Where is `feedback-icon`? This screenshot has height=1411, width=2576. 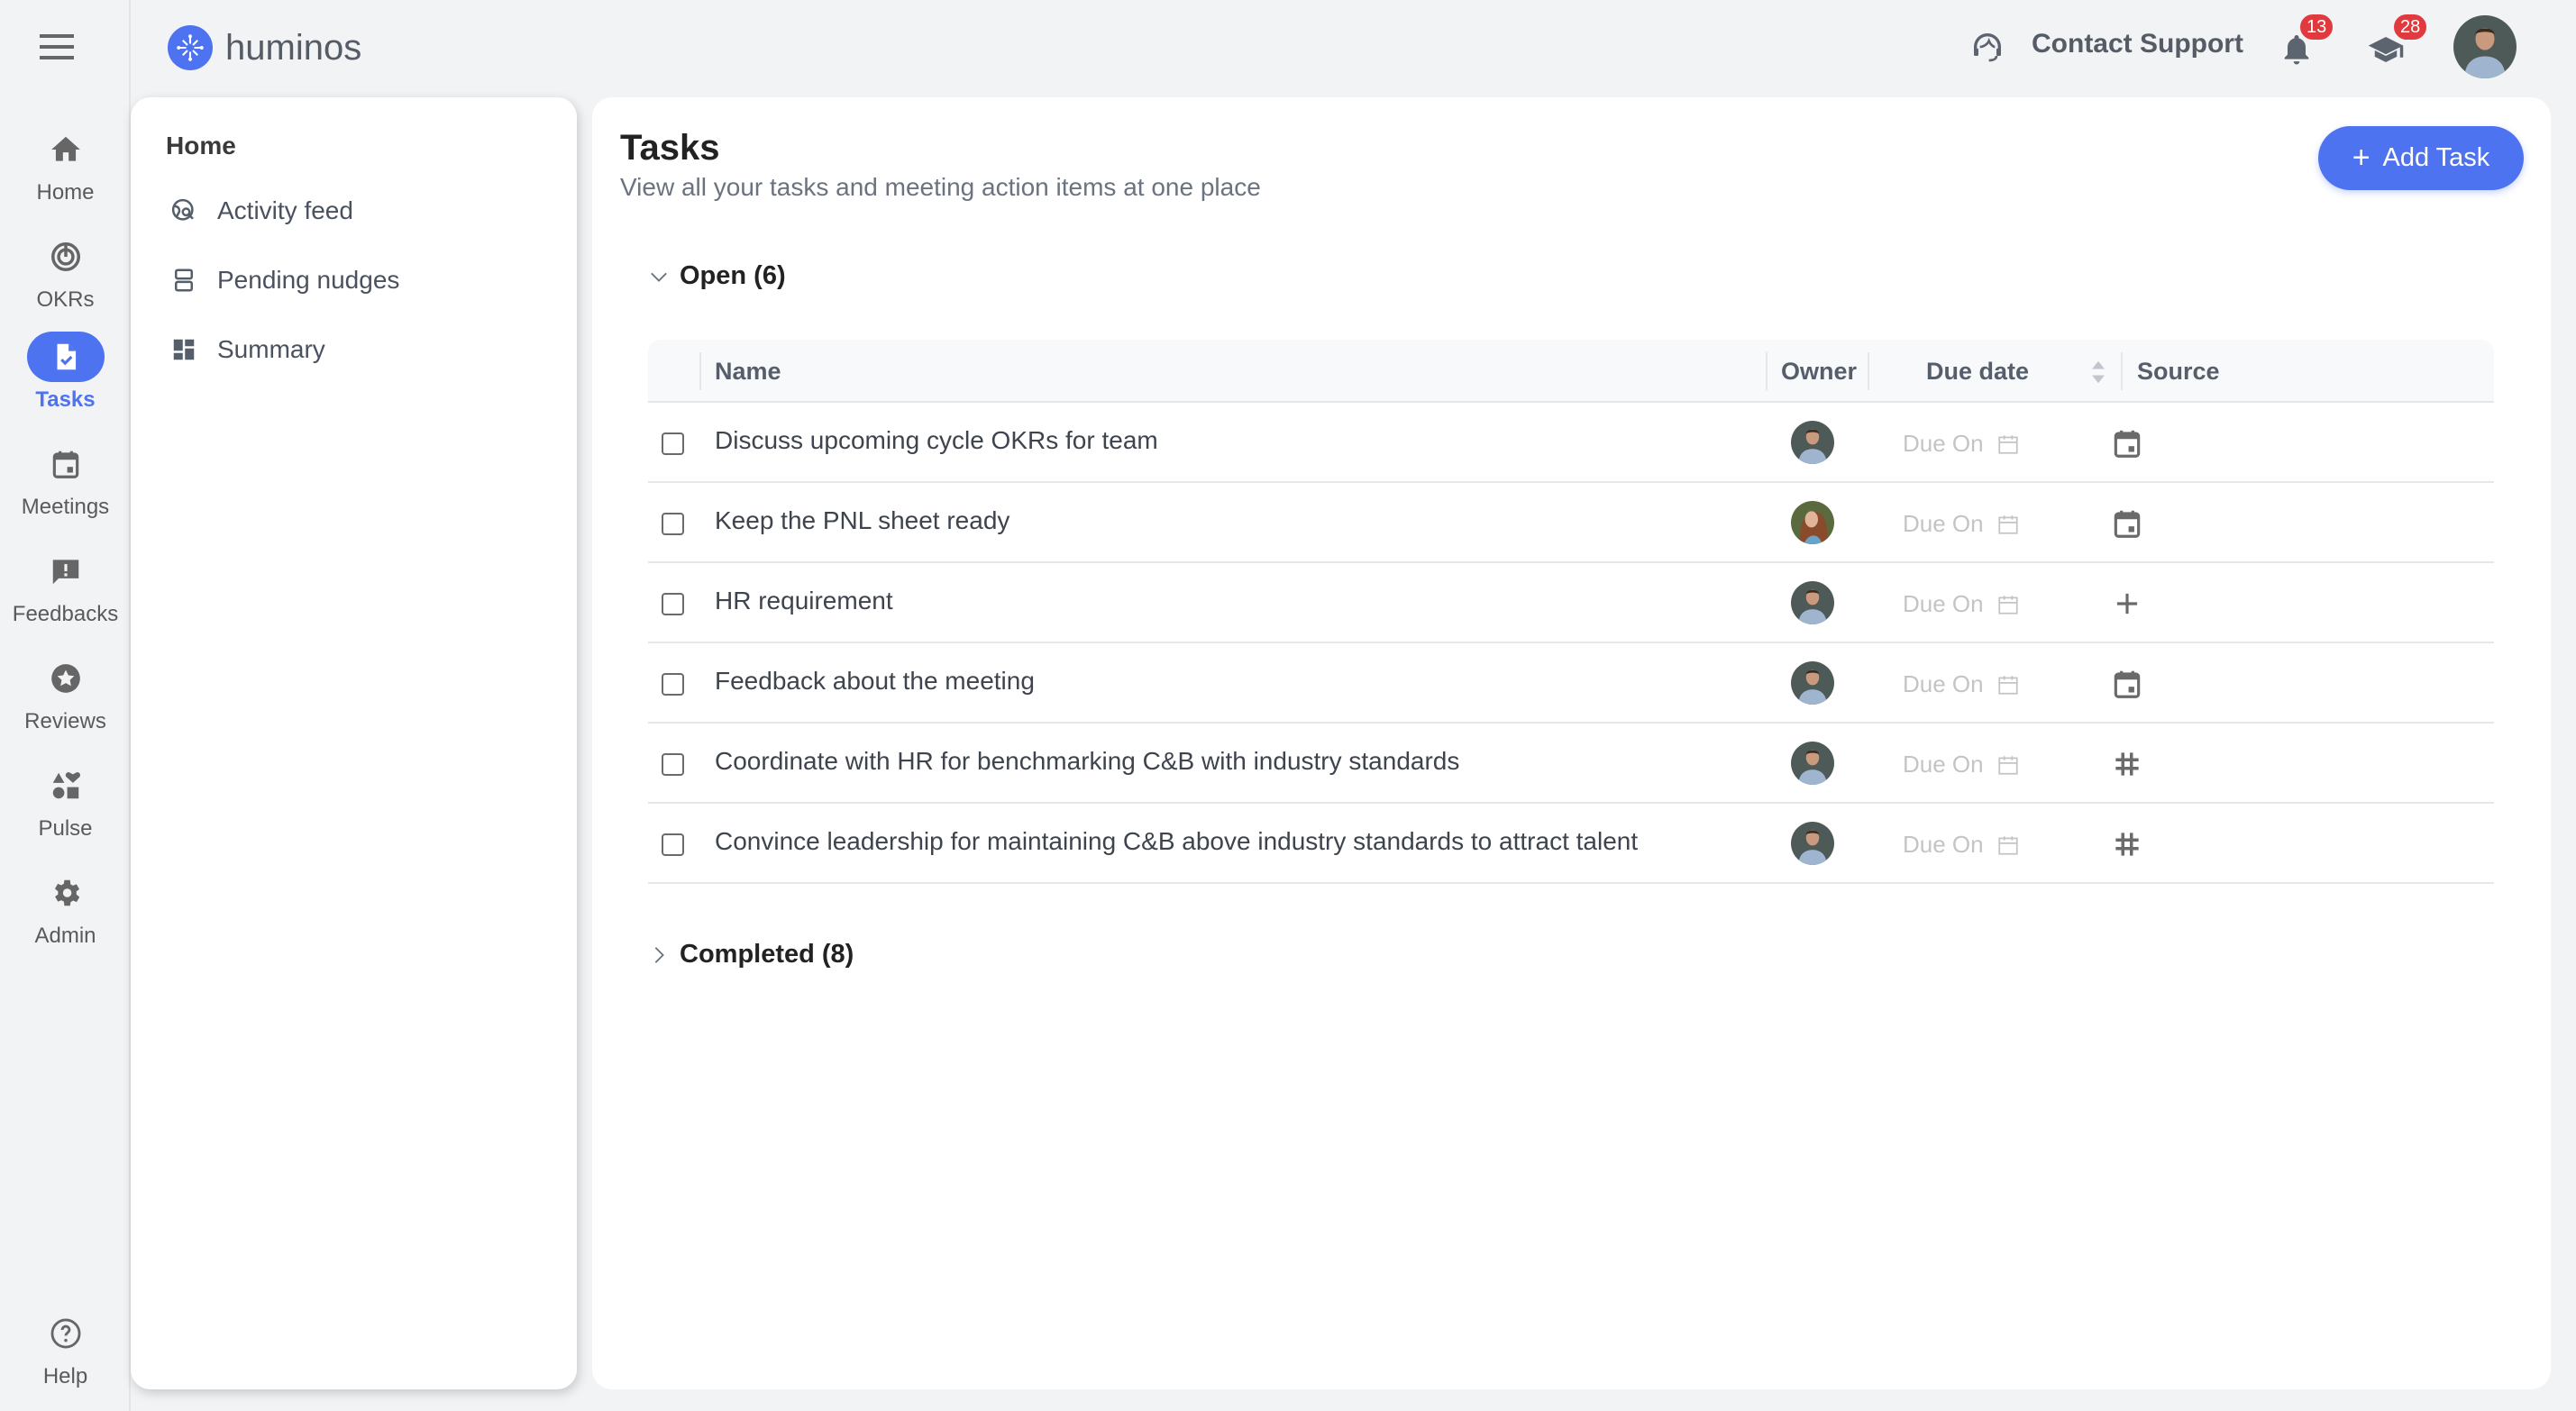
feedback-icon is located at coordinates (66, 571).